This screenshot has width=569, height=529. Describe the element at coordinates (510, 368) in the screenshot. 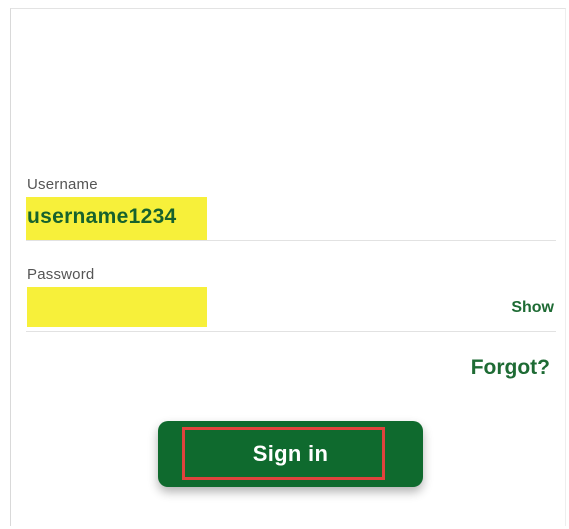

I see `forgot-password-link: Forgot?` at that location.